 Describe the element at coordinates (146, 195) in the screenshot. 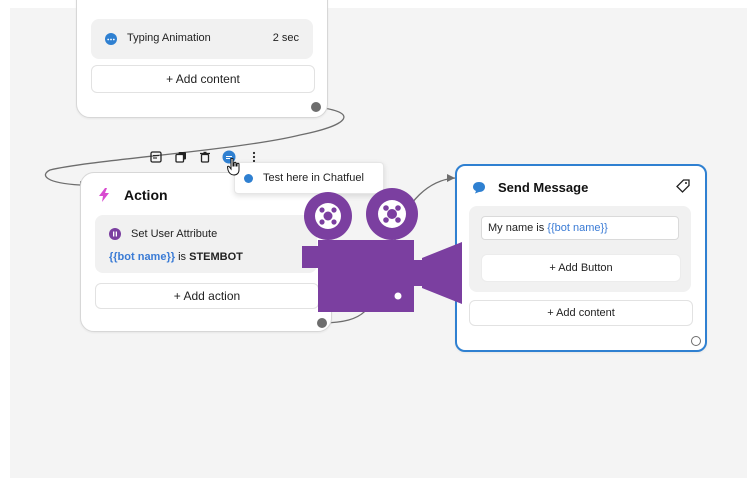

I see `action-card-title: Action` at that location.